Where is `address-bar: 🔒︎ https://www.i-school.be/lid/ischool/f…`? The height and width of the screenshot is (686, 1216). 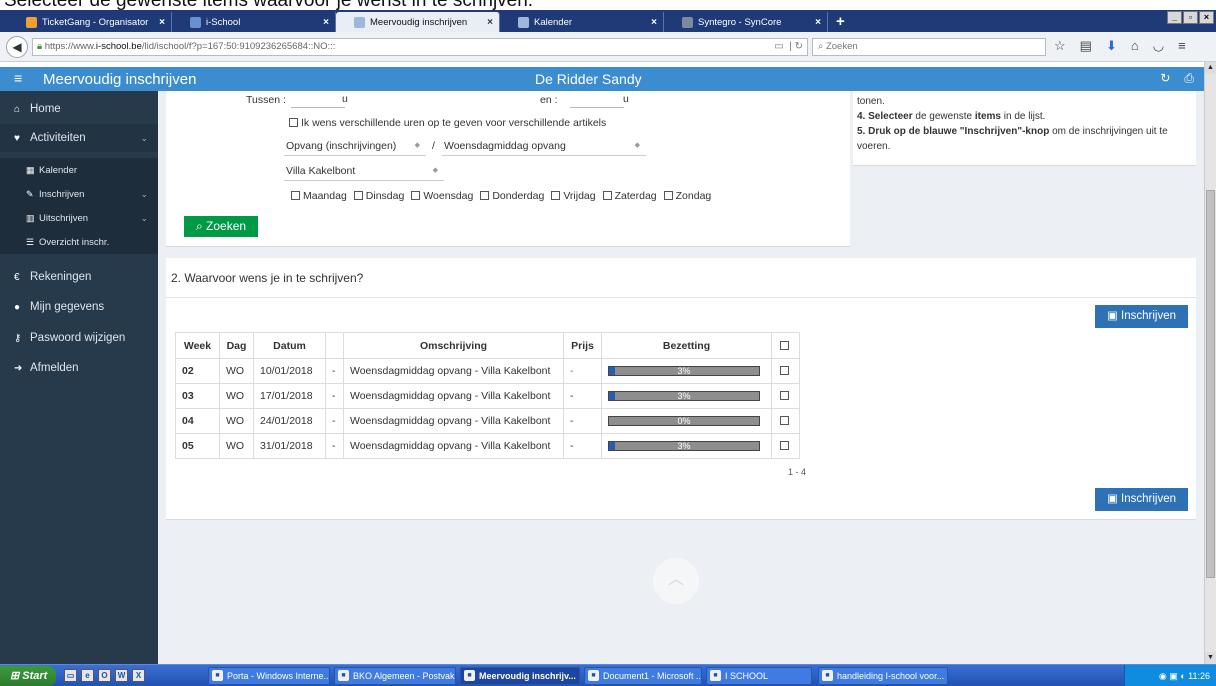 address-bar: 🔒︎ https://www.i-school.be/lid/ischool/f… is located at coordinates (420, 47).